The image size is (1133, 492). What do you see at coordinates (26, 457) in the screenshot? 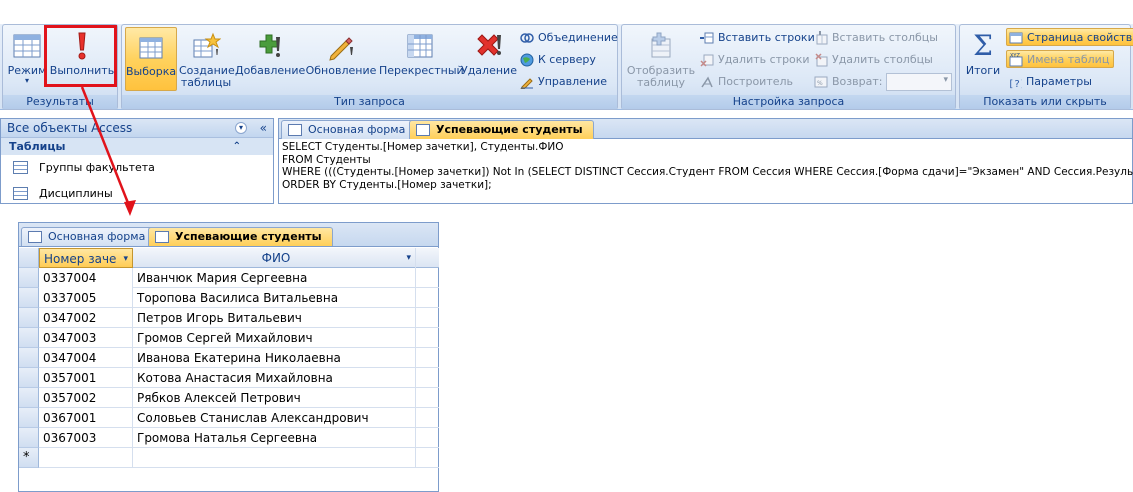
I see `new-record-marker: *` at bounding box center [26, 457].